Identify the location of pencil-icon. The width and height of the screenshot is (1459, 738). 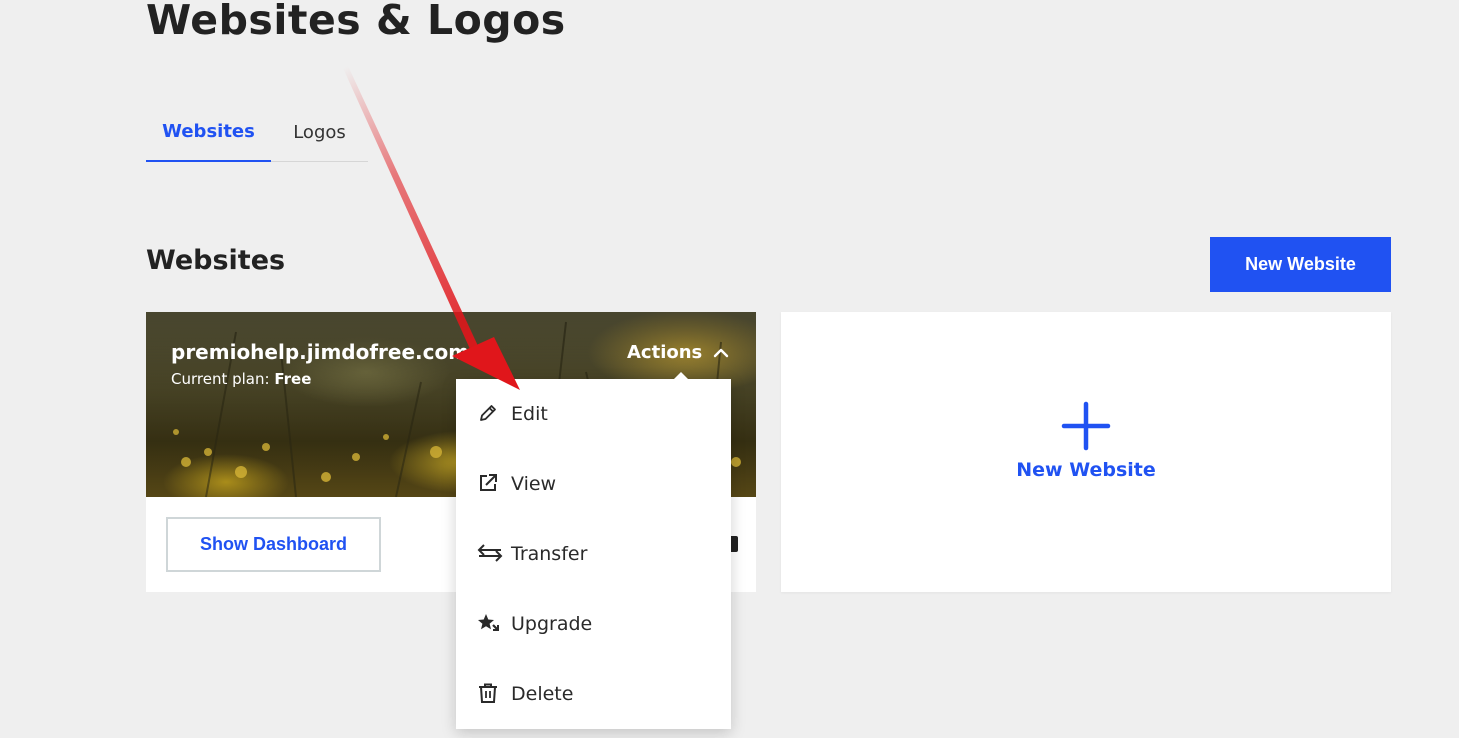
(488, 413).